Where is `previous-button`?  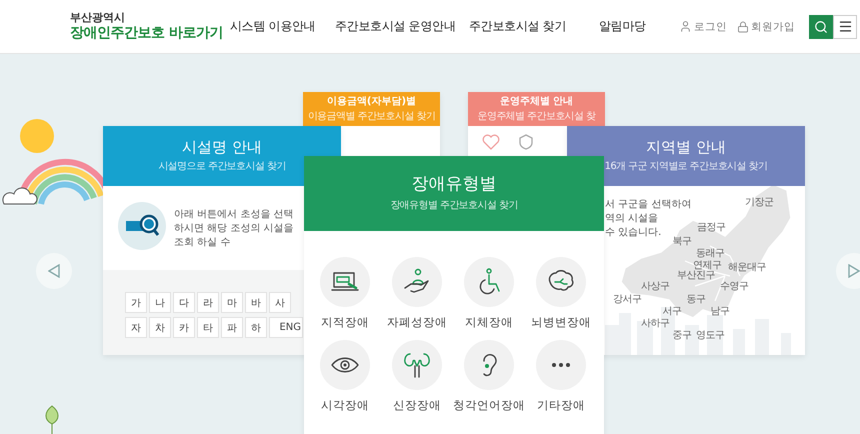 previous-button is located at coordinates (54, 271).